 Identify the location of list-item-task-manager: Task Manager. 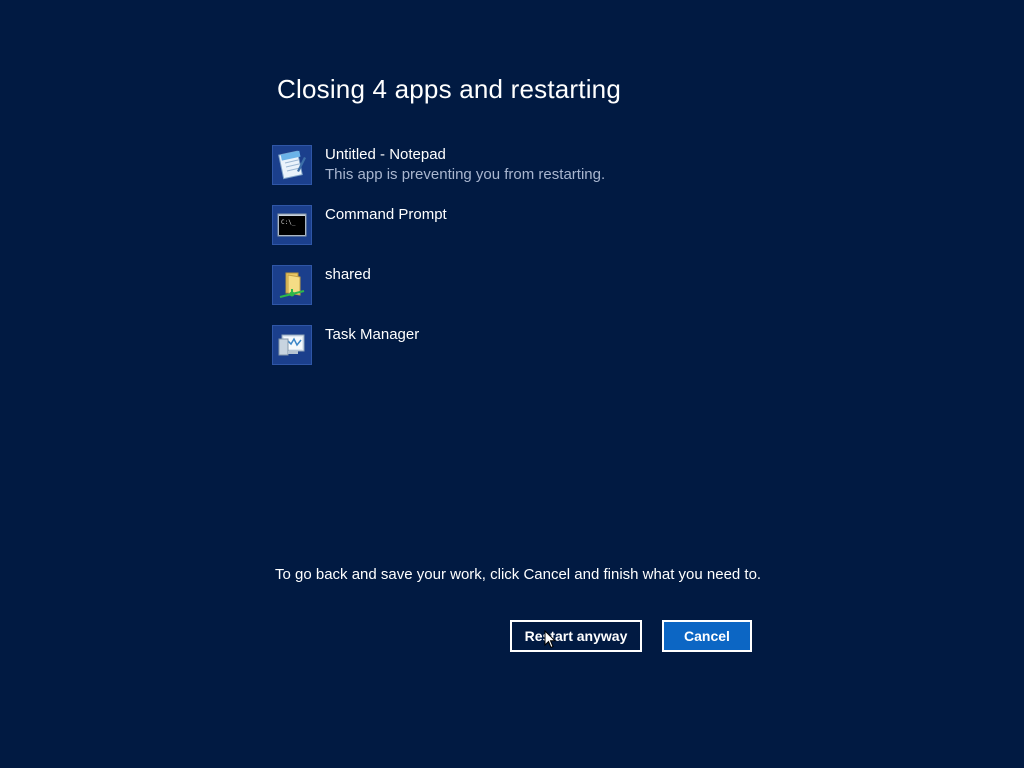
(522, 346).